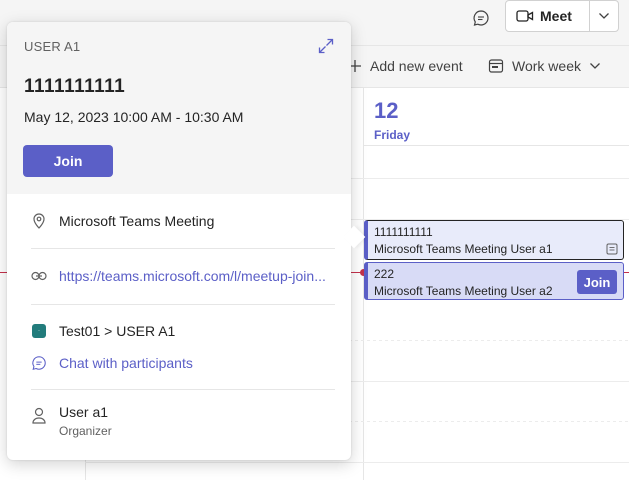 This screenshot has height=480, width=629. What do you see at coordinates (357, 462) in the screenshot?
I see `grid-line` at bounding box center [357, 462].